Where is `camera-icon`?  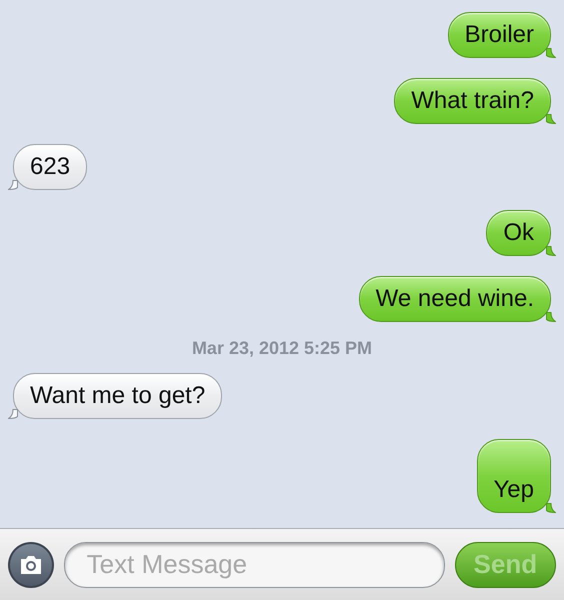
camera-icon is located at coordinates (30, 564).